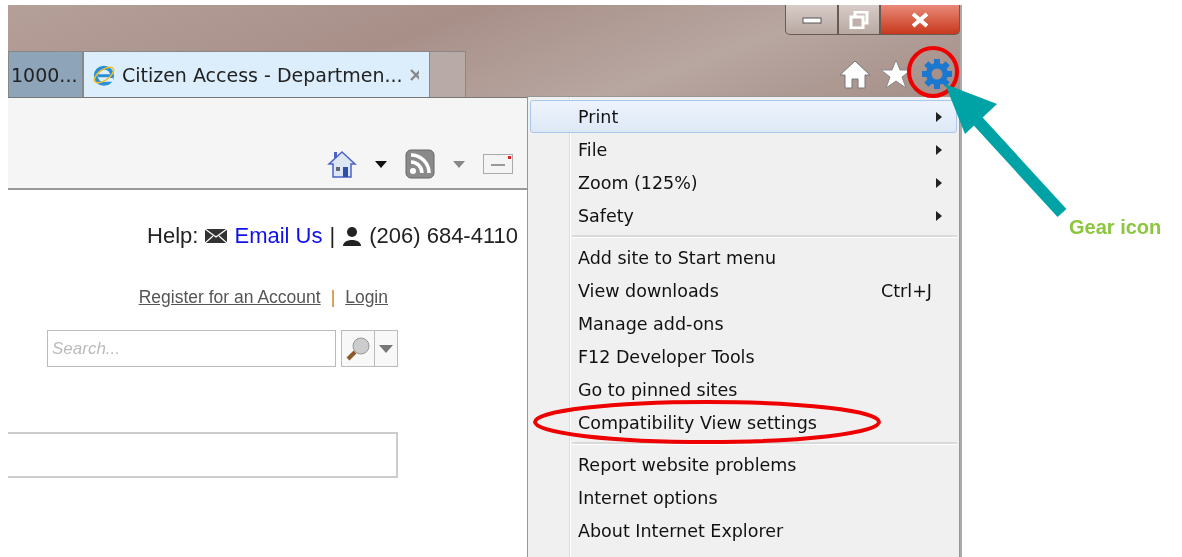 Image resolution: width=1182 pixels, height=557 pixels. Describe the element at coordinates (933, 72) in the screenshot. I see `highlight-circle` at that location.